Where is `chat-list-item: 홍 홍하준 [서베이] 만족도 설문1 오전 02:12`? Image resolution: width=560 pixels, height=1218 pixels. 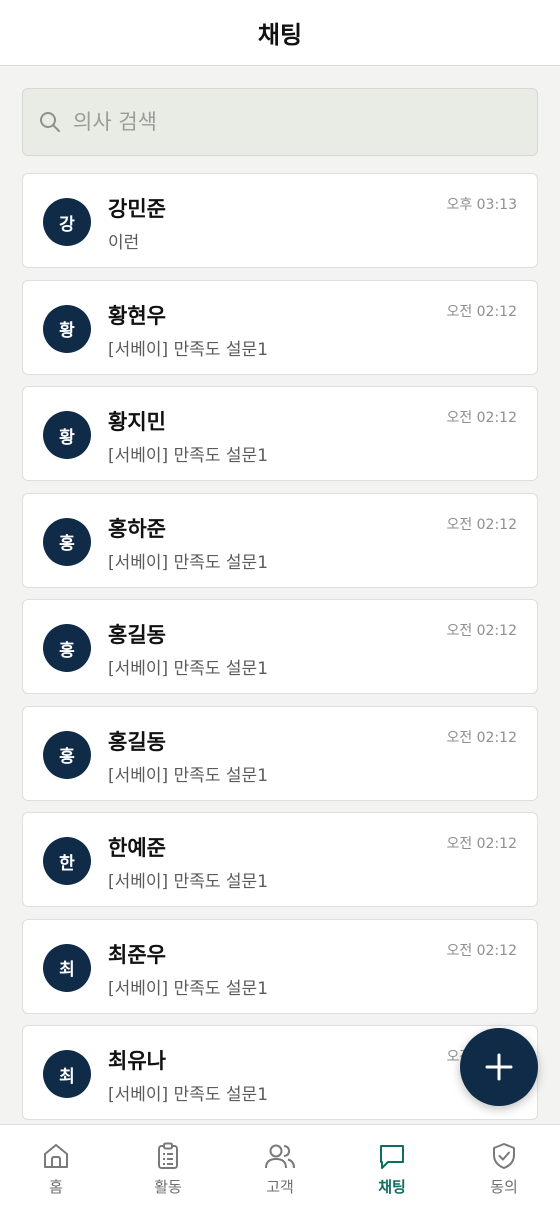 chat-list-item: 홍 홍하준 [서베이] 만족도 설문1 오전 02:12 is located at coordinates (280, 540).